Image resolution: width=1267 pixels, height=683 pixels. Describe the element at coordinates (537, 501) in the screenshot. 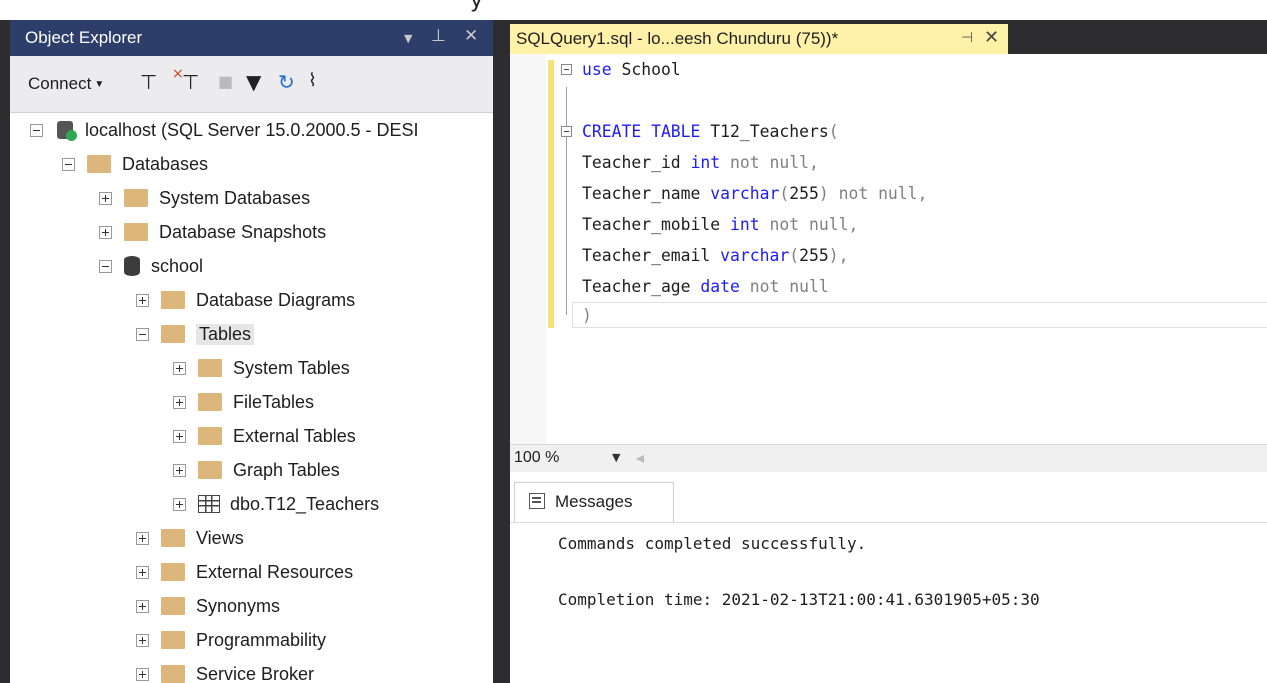

I see `messages-icon` at that location.